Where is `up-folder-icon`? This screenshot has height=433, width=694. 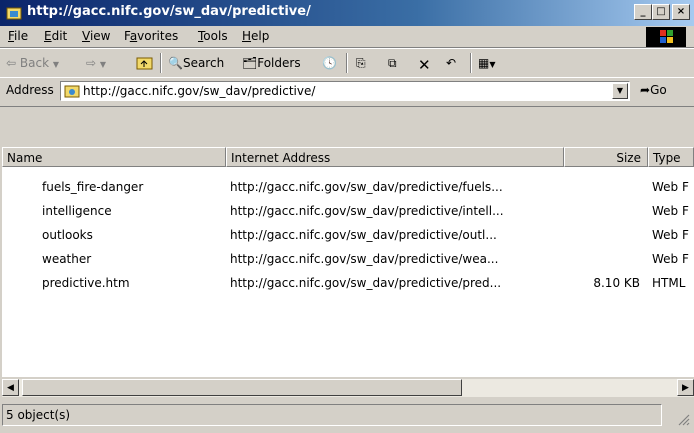
up-folder-icon is located at coordinates (145, 65).